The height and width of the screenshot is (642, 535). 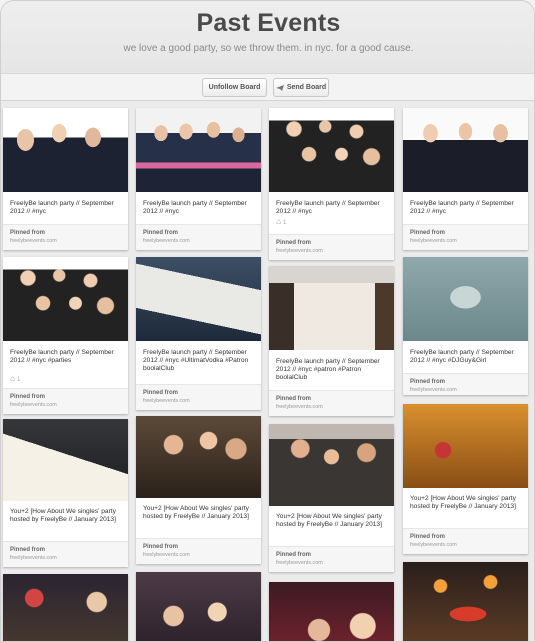 I want to click on send-board-button: Send Board, so click(x=301, y=87).